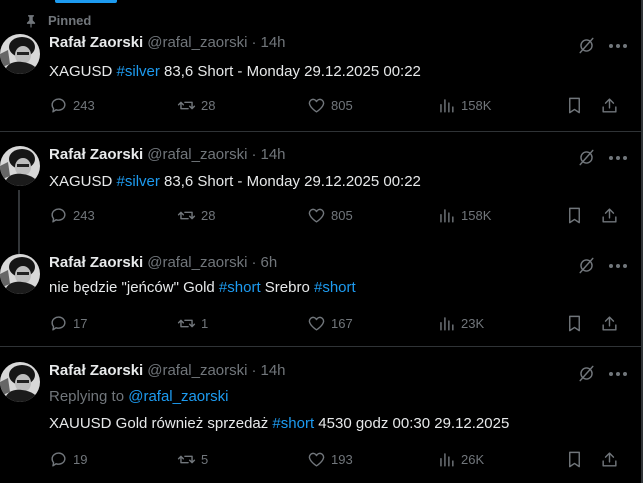 The height and width of the screenshot is (483, 643). Describe the element at coordinates (161, 423) in the screenshot. I see `text-segment: XAUUSD Gold również sprzedaż` at that location.